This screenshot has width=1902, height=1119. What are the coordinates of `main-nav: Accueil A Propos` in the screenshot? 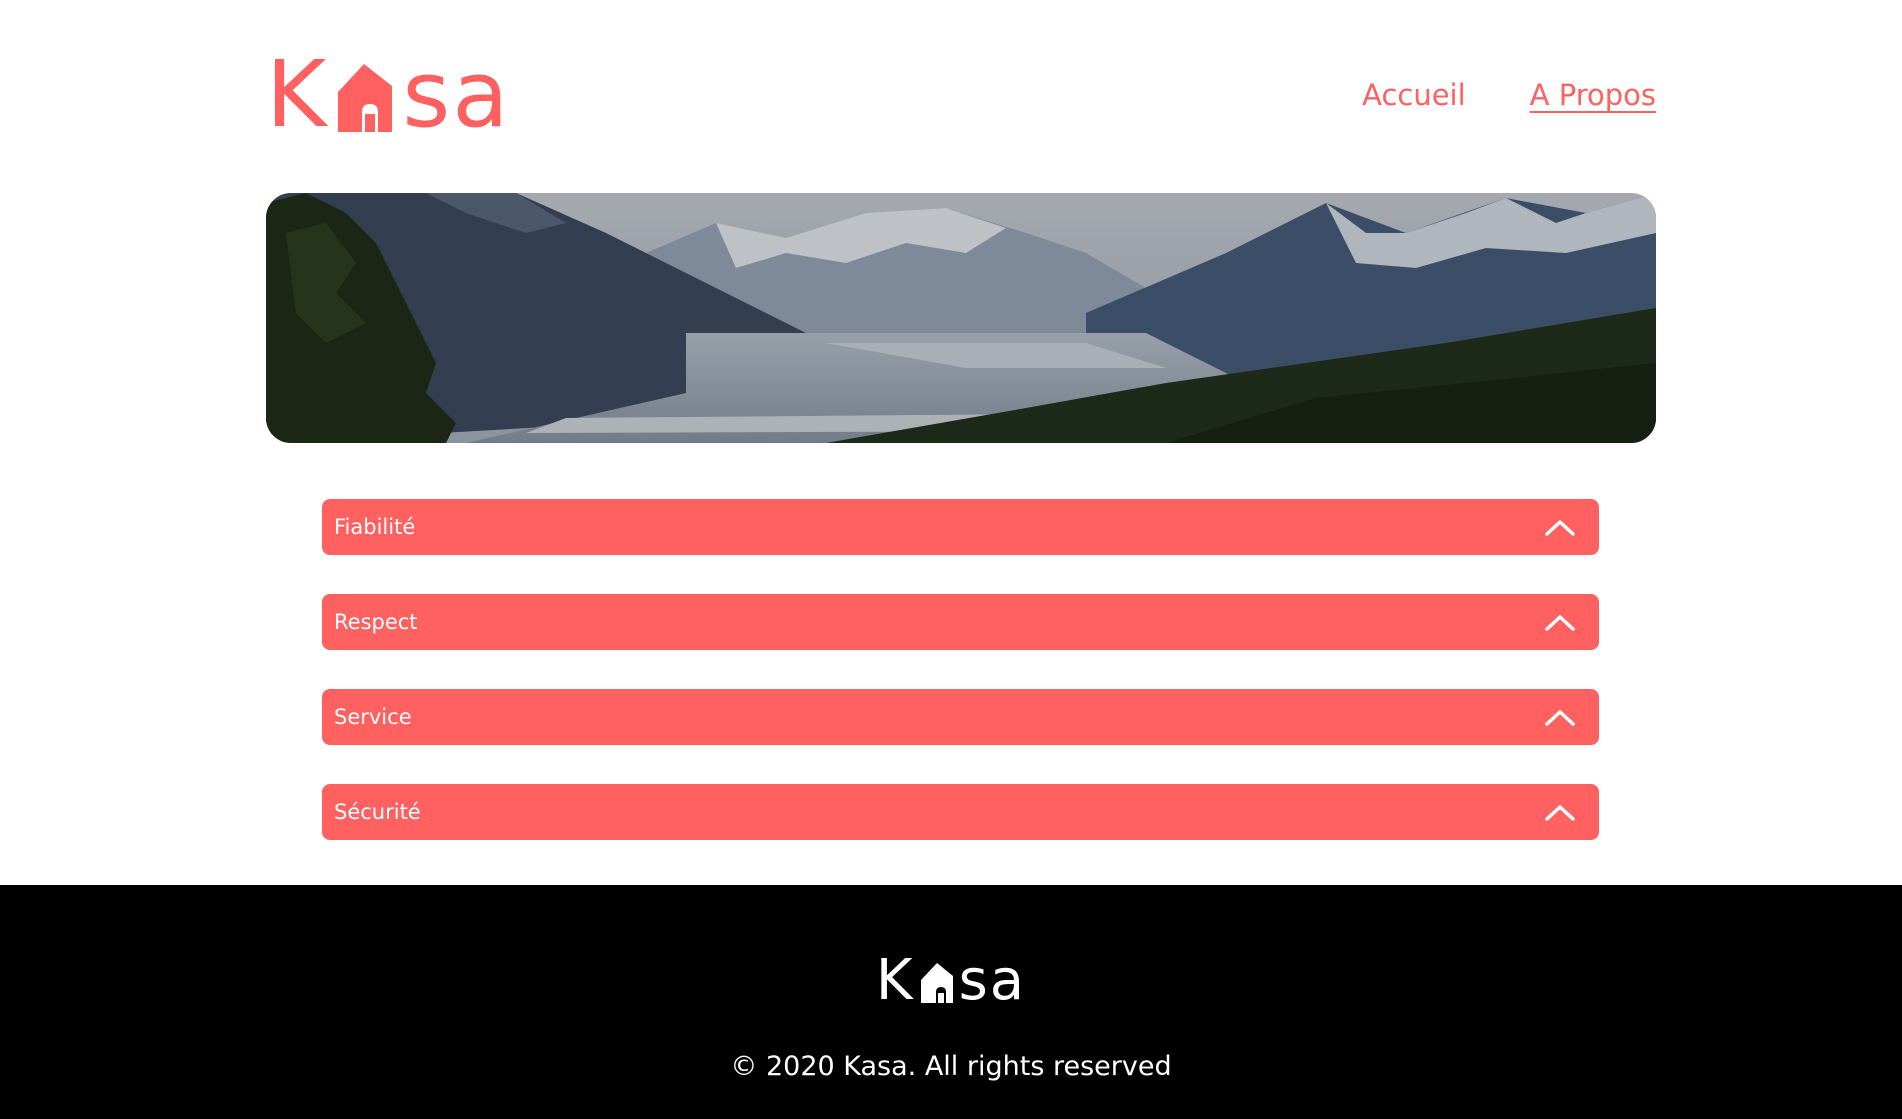 It's located at (1509, 95).